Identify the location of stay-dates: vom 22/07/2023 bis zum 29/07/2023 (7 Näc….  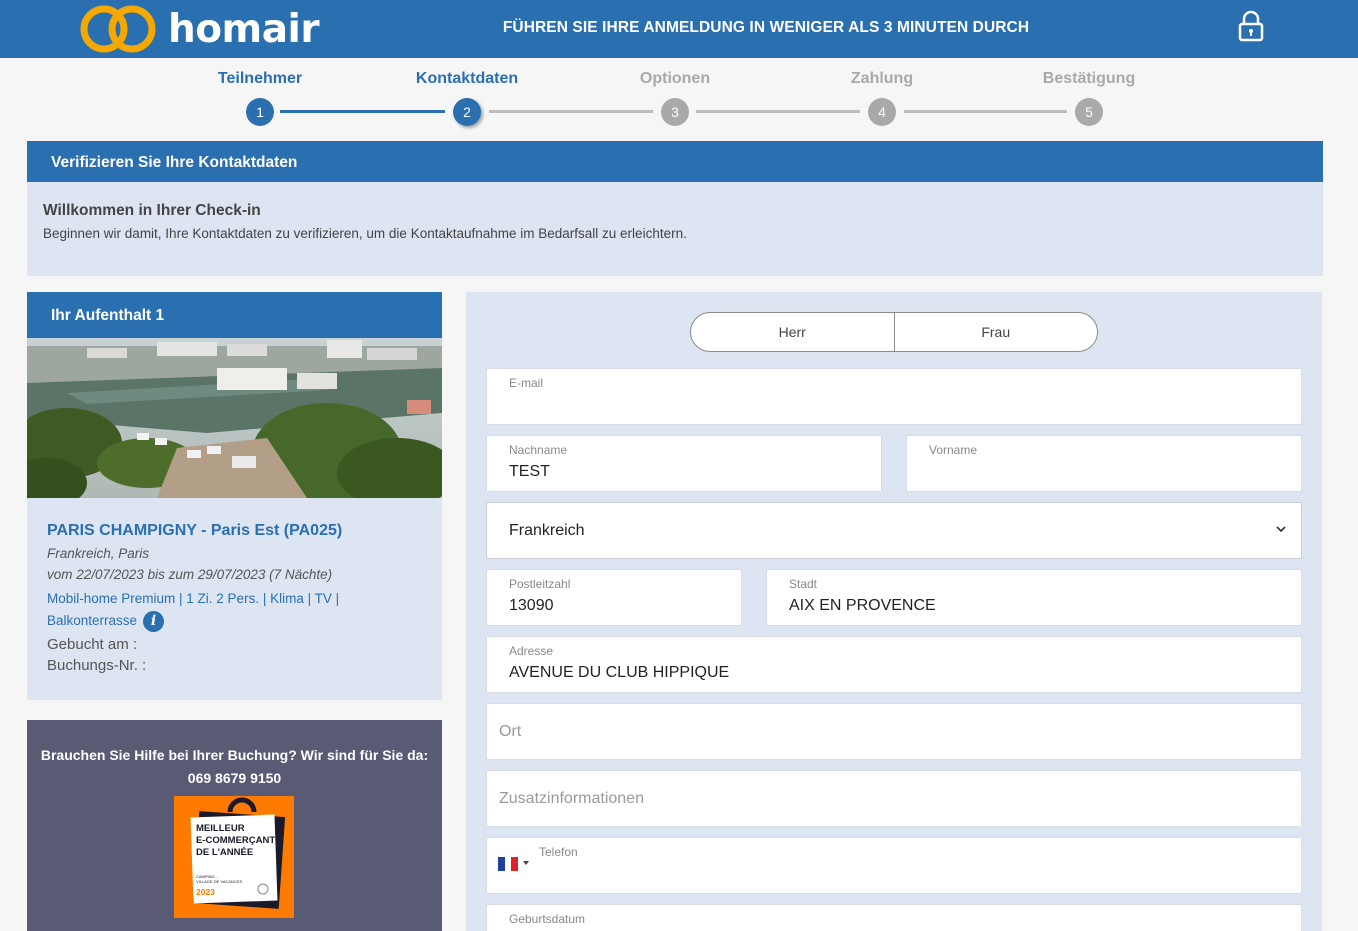
(190, 574).